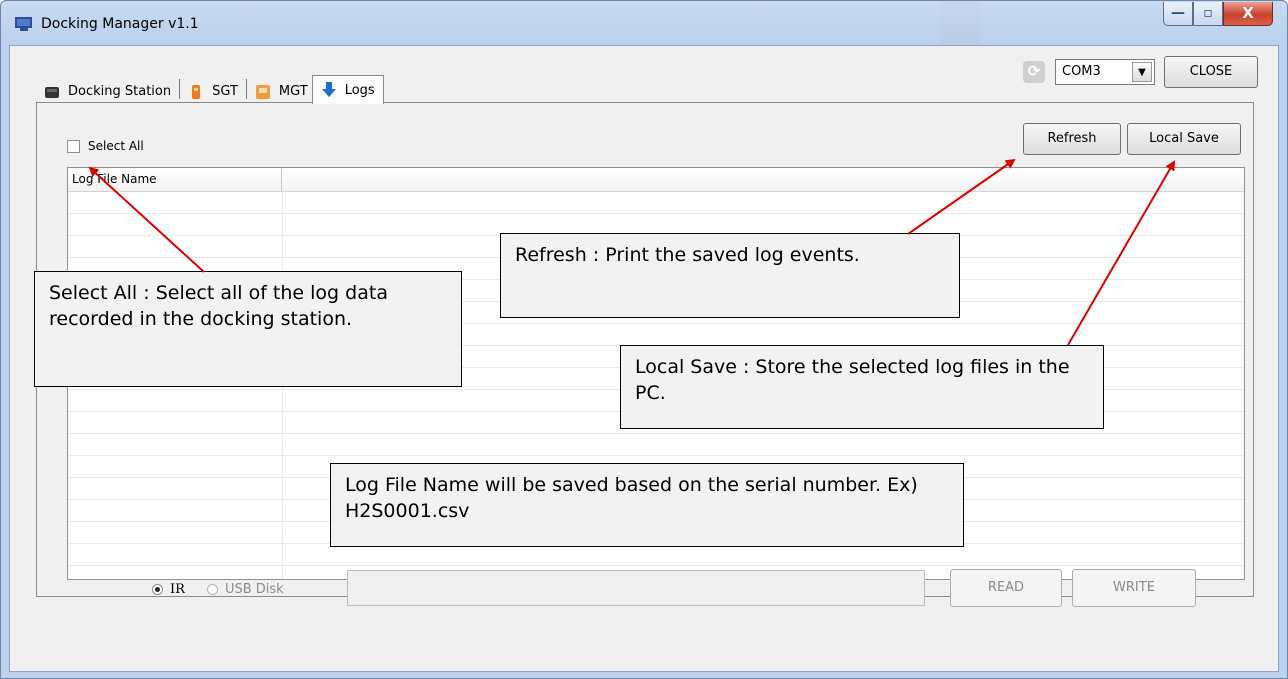 This screenshot has width=1288, height=679. I want to click on com-port-value: COM3, so click(1081, 71).